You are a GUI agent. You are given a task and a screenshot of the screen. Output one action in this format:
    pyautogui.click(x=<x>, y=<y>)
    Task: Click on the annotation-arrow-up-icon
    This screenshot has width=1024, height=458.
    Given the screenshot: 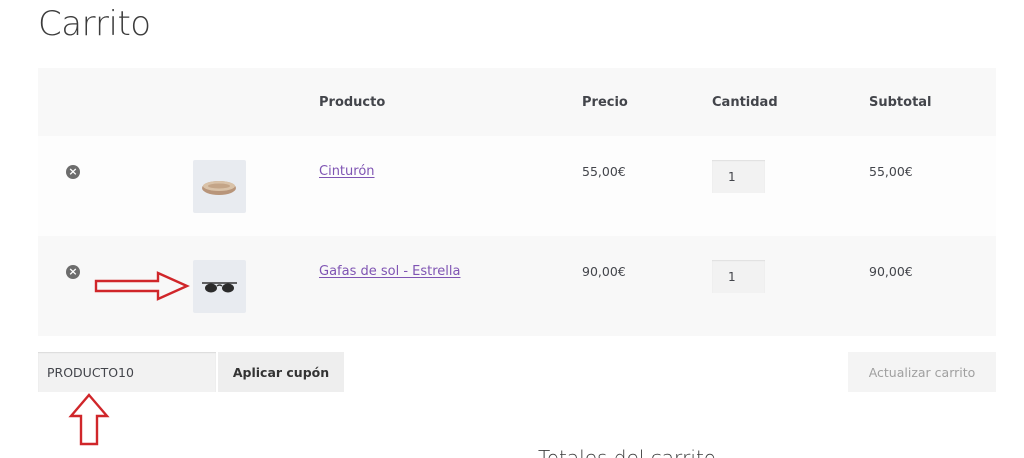 What is the action you would take?
    pyautogui.click(x=89, y=419)
    